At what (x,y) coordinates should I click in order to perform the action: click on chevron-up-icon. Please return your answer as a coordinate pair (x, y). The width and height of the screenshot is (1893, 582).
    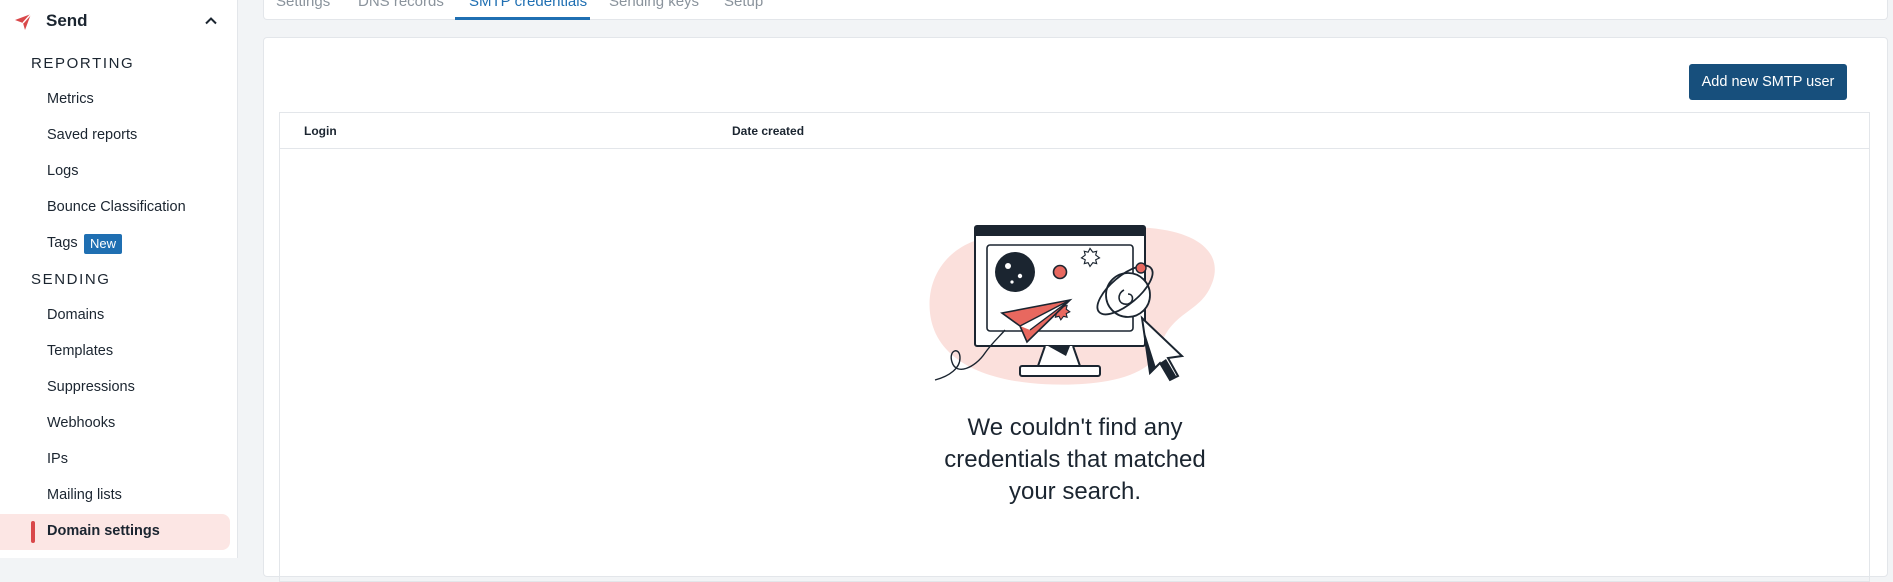
    Looking at the image, I should click on (211, 21).